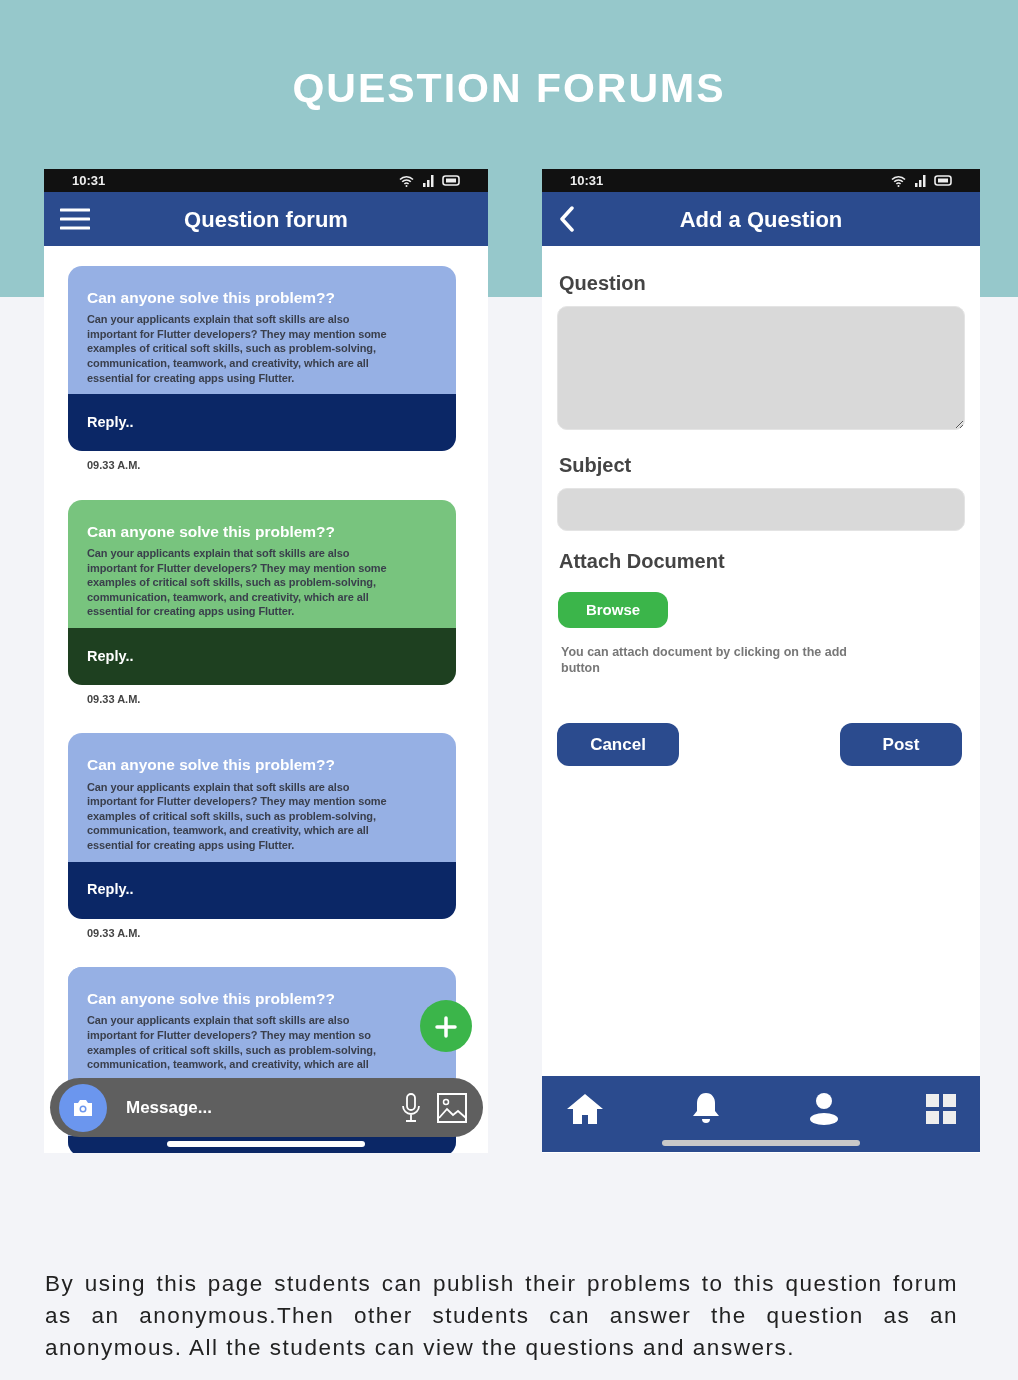 This screenshot has height=1380, width=1018. What do you see at coordinates (501, 1316) in the screenshot?
I see `description-paragraph: By using this page students can publish their problems to this question forum as an anonymous.Then other students can answer the question as an anonymous. All the students can view the questions and answers.` at bounding box center [501, 1316].